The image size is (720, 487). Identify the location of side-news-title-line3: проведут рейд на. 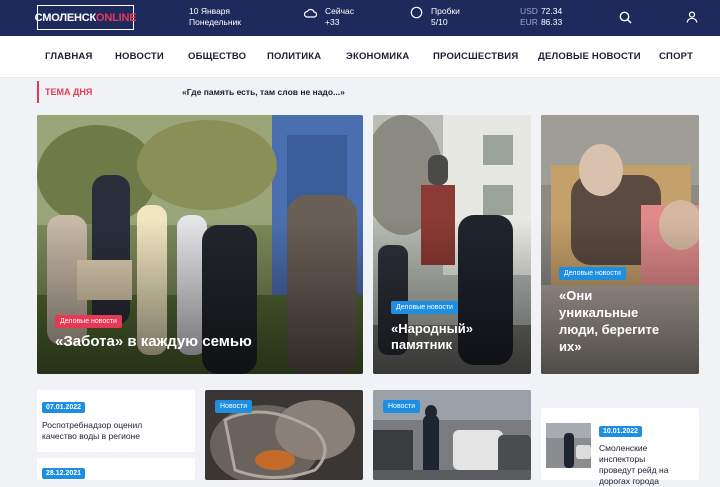
(634, 470).